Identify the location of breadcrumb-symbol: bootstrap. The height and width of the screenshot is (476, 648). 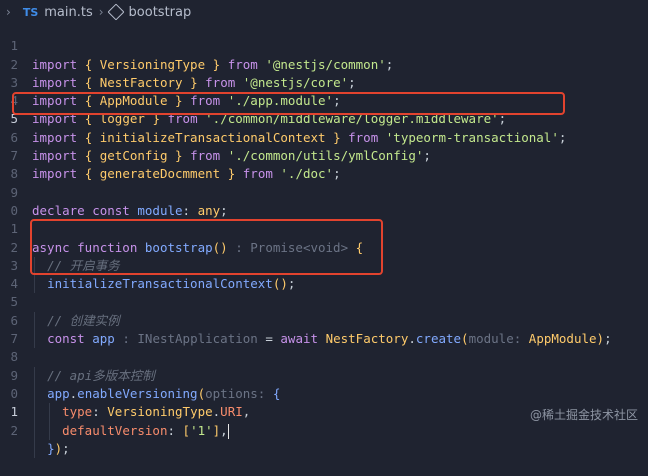
(149, 12).